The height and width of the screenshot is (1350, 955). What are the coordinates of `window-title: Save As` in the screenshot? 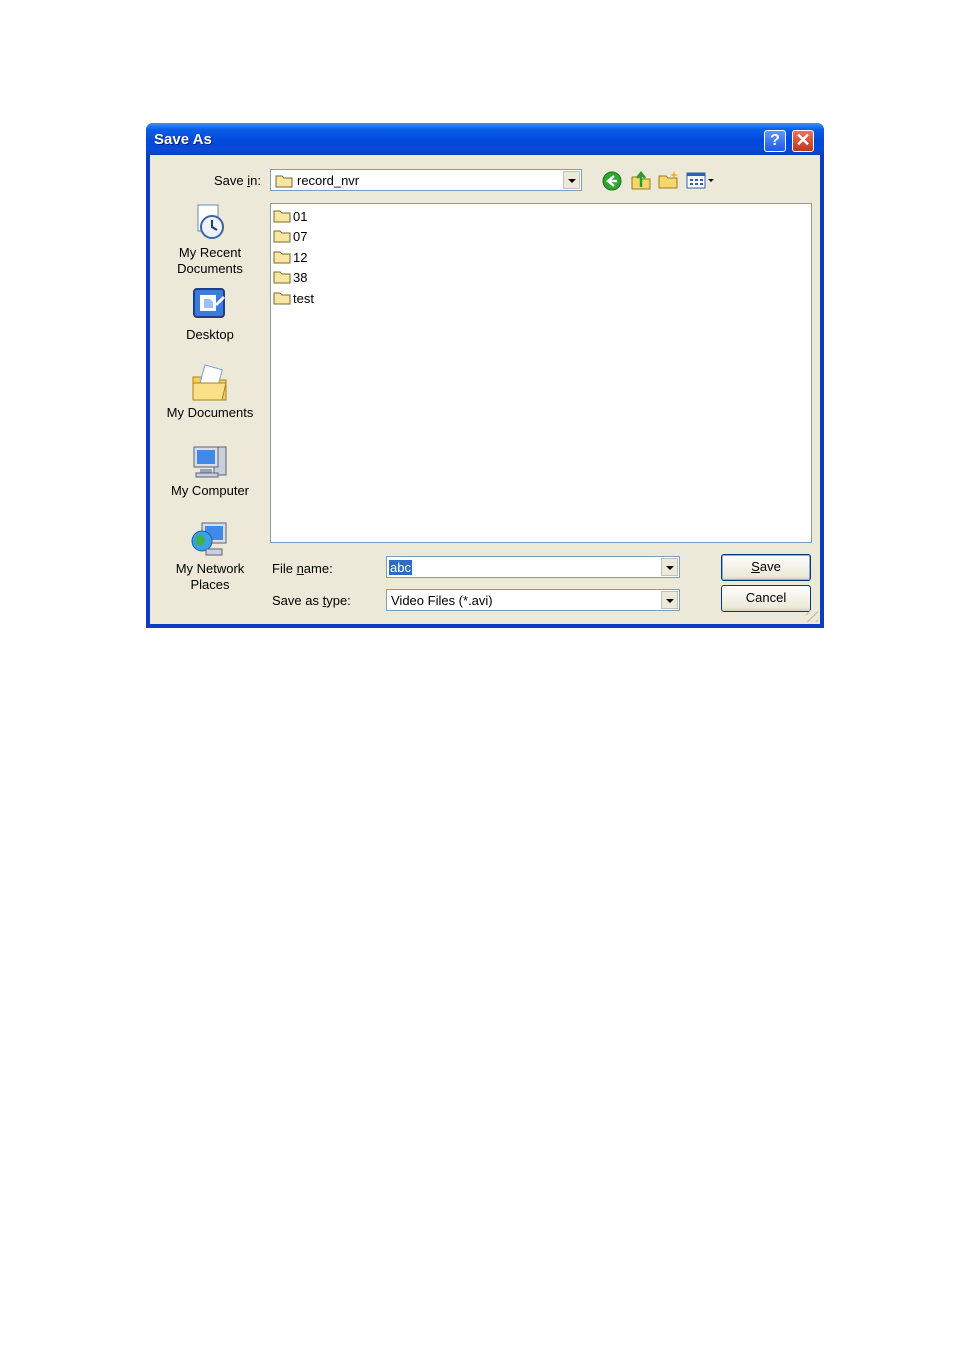 It's located at (183, 139).